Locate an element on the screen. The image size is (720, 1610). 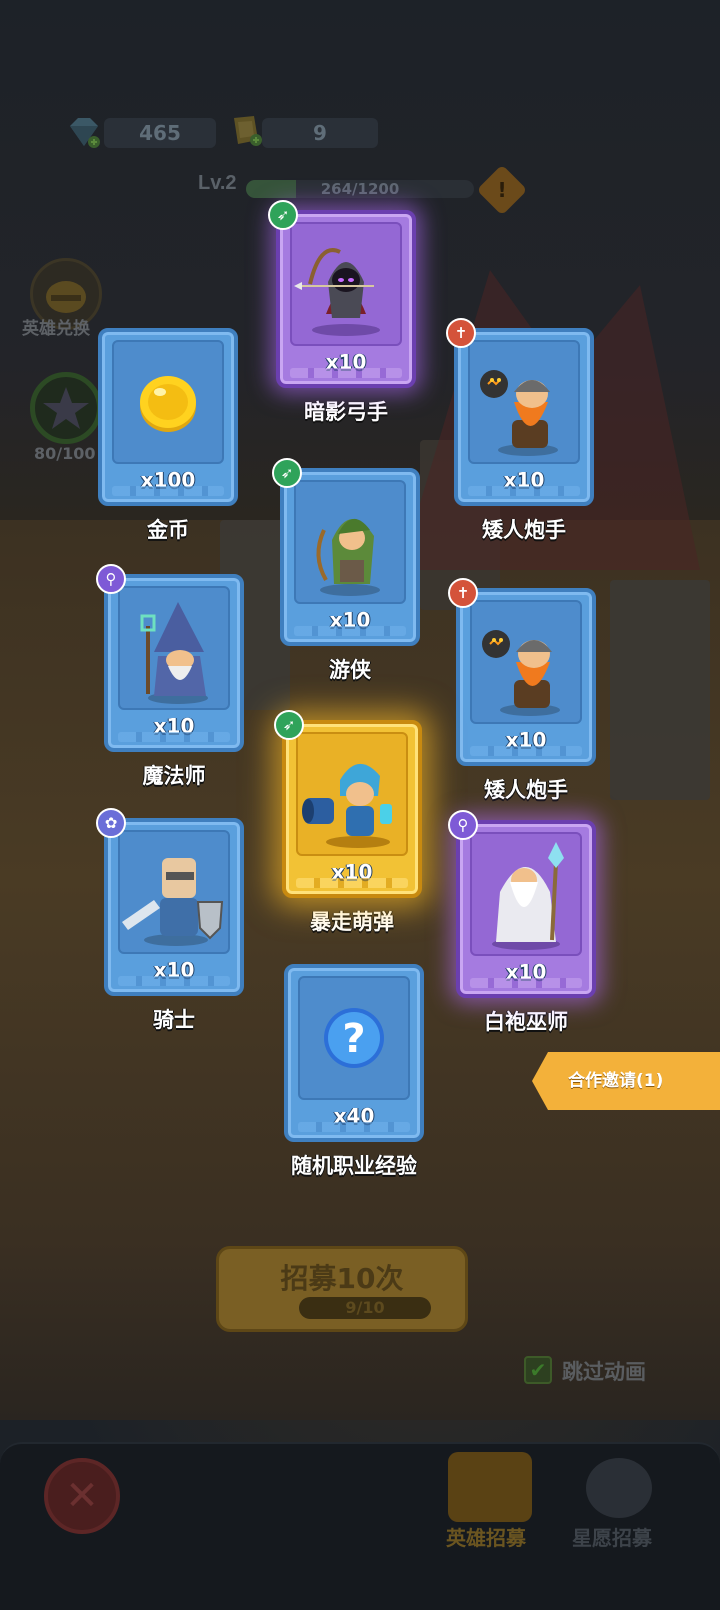
reward-card-rampage-cannon: ➶ x10 暴走萌弹 is located at coordinates (348, 823).